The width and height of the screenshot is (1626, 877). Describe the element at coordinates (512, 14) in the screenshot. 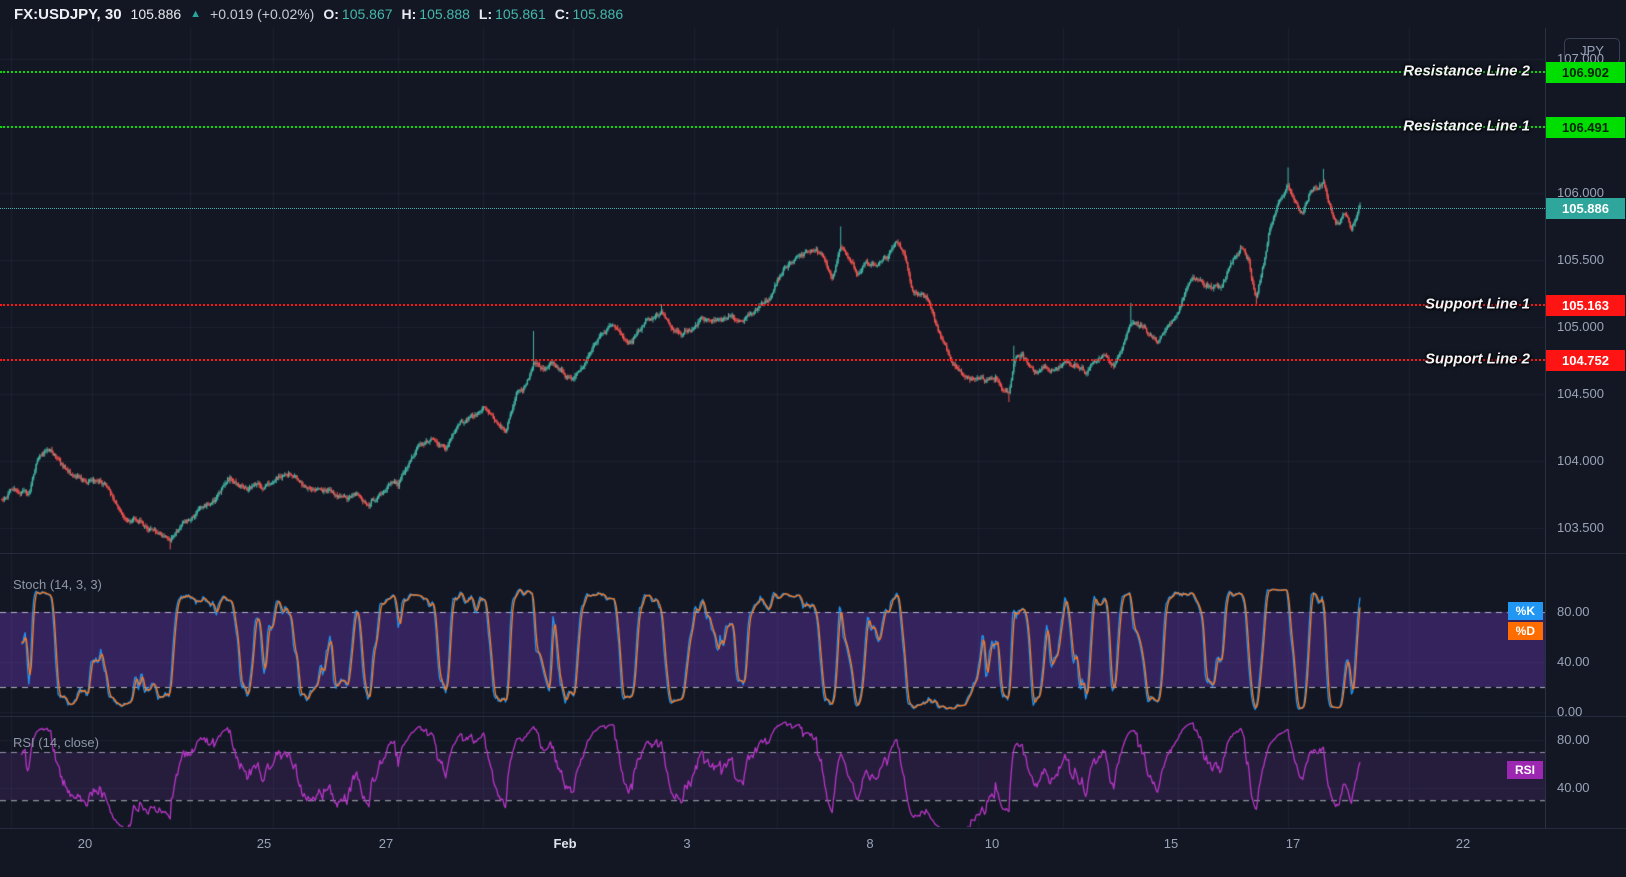

I see `ohlc-low: L: 105.861` at that location.